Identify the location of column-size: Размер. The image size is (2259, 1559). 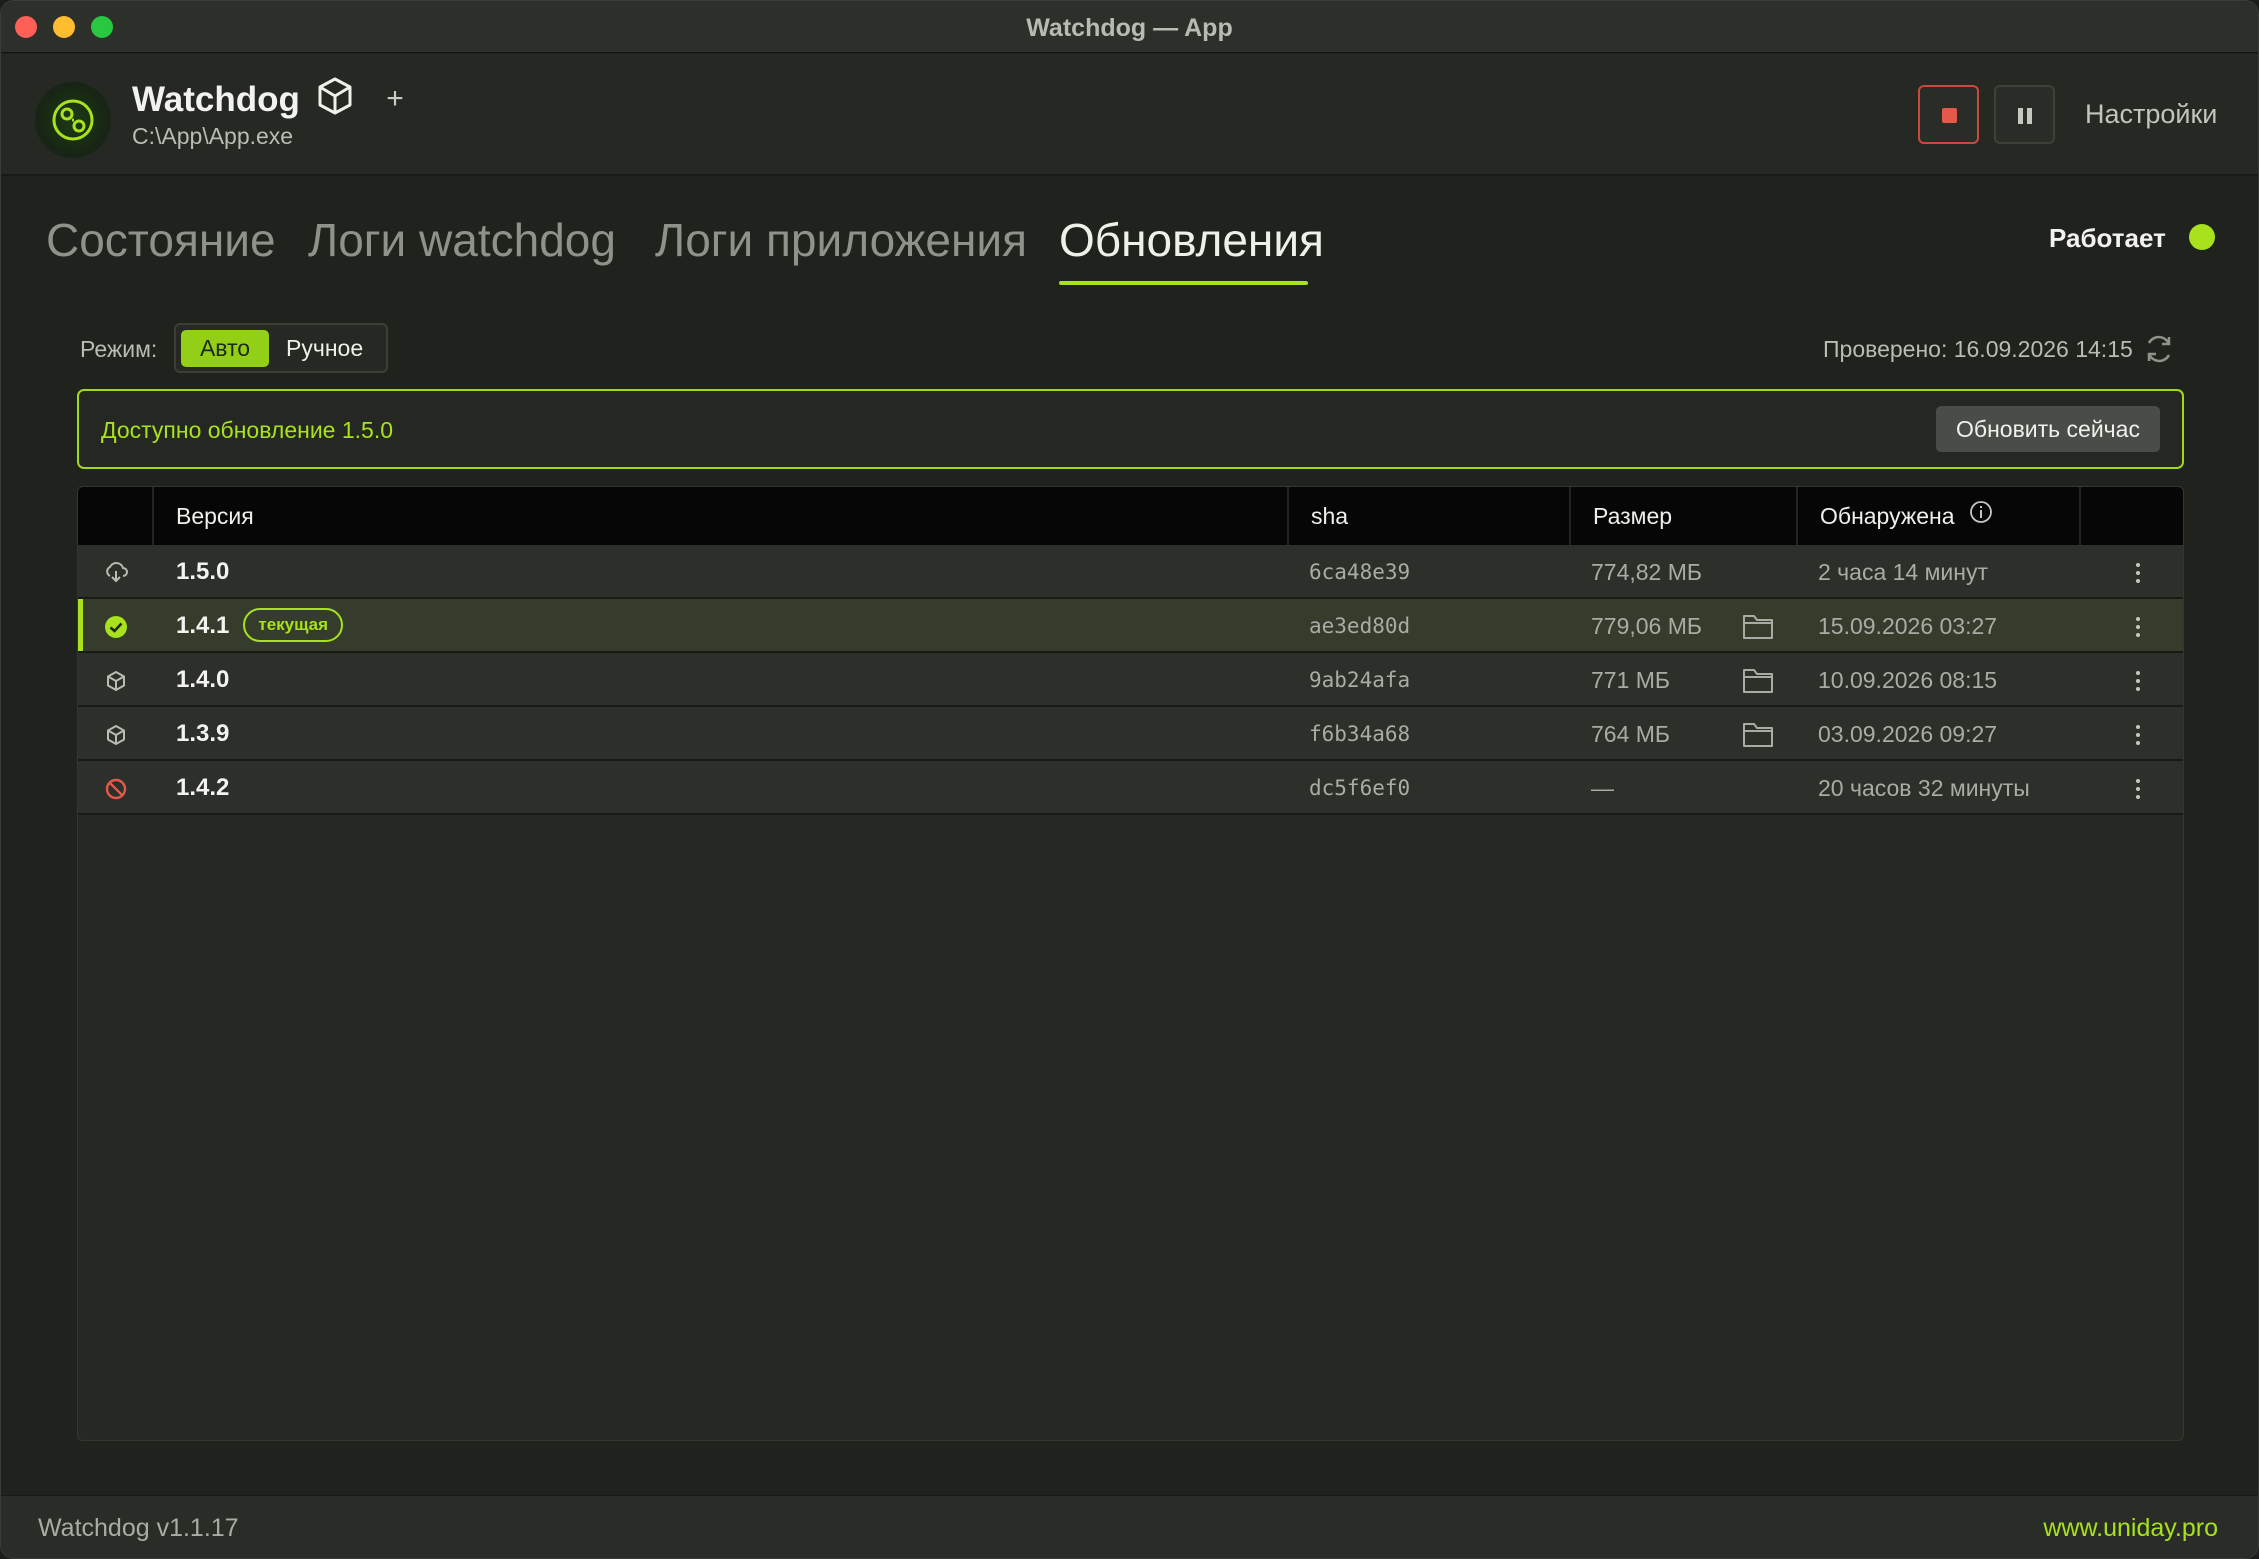
(1683, 516).